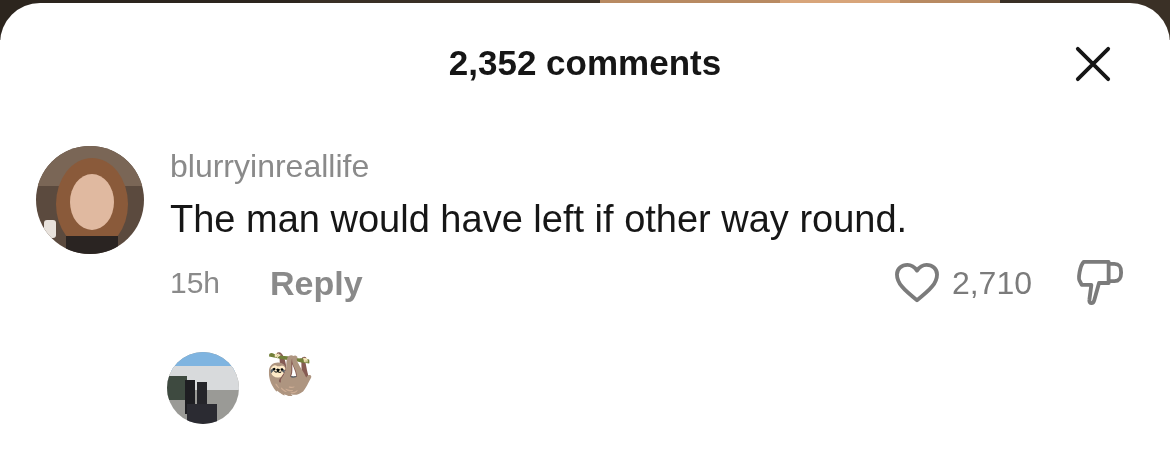  I want to click on username: 🦥, so click(290, 374).